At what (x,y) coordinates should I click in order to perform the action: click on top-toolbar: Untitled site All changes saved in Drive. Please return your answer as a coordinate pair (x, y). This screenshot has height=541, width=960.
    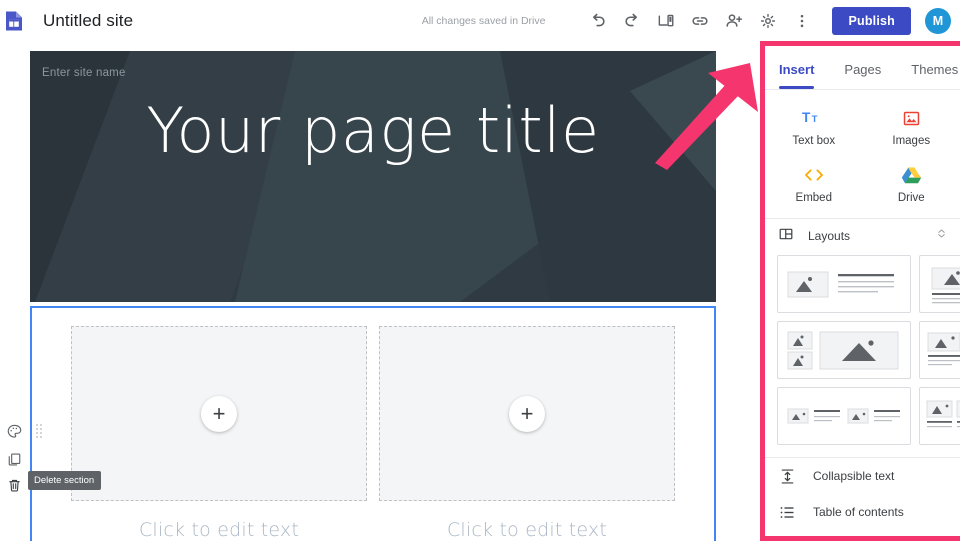
    Looking at the image, I should click on (480, 20).